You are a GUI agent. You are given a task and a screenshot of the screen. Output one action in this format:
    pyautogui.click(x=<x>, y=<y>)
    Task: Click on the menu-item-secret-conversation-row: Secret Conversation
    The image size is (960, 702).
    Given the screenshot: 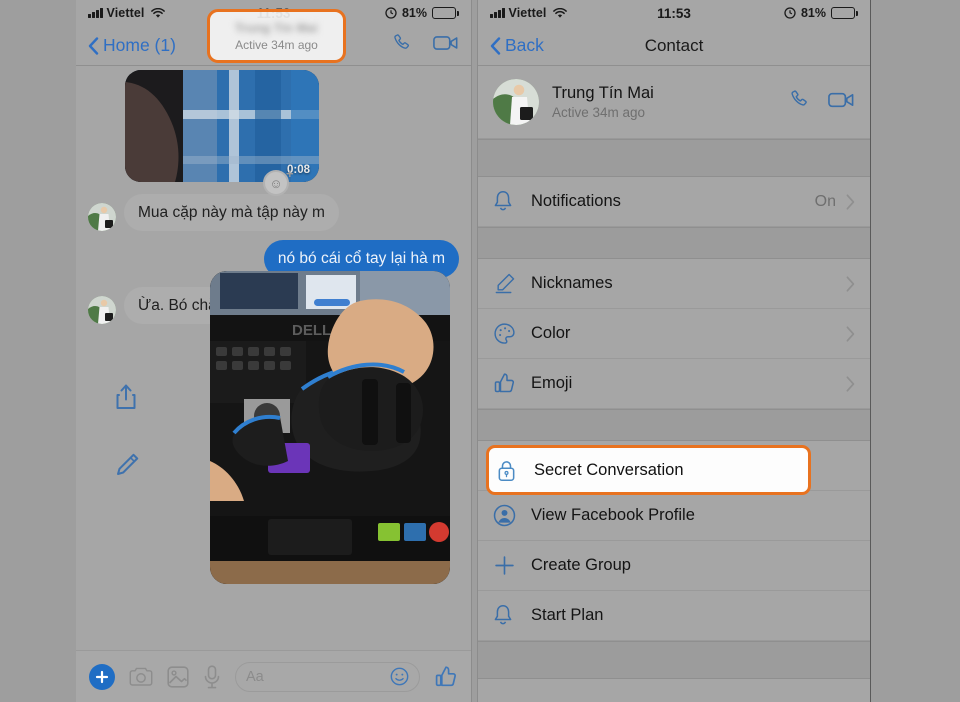 What is the action you would take?
    pyautogui.click(x=674, y=468)
    